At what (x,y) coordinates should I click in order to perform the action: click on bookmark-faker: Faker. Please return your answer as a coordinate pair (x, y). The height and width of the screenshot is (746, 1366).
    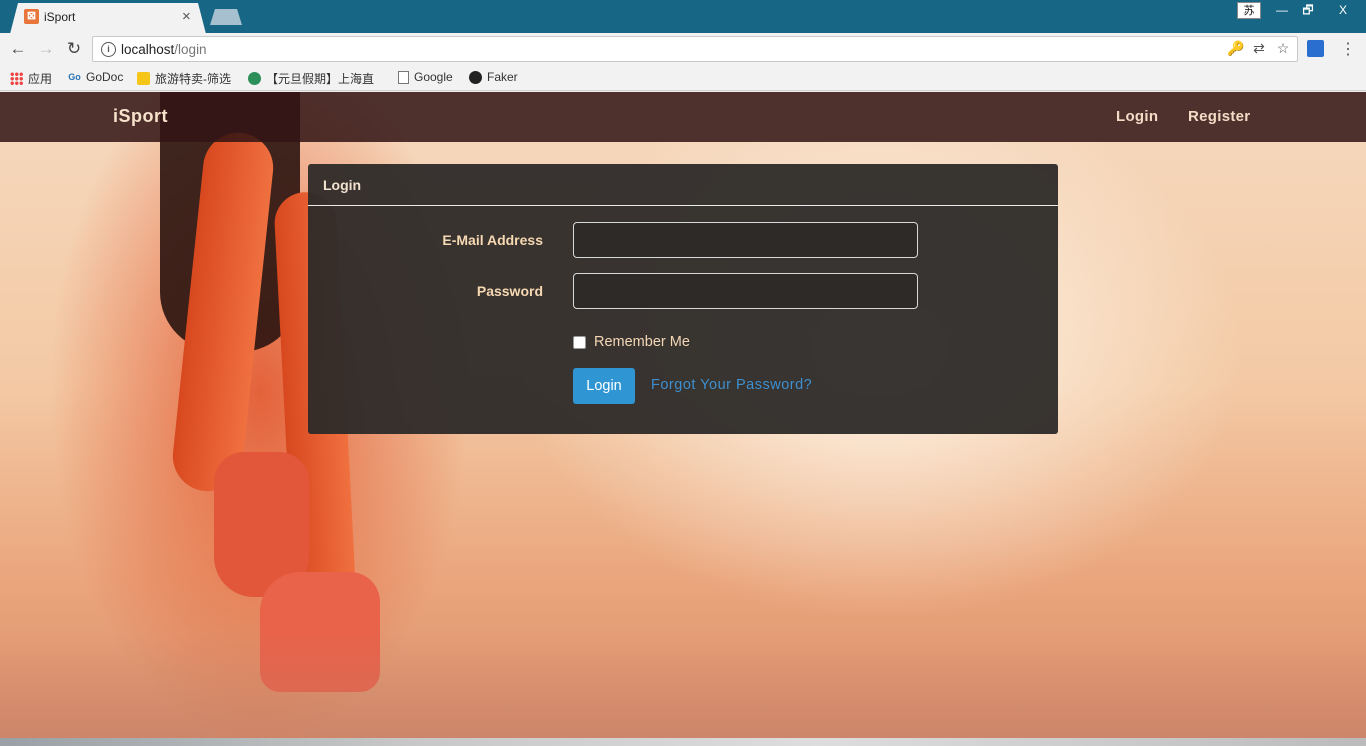
    Looking at the image, I should click on (493, 77).